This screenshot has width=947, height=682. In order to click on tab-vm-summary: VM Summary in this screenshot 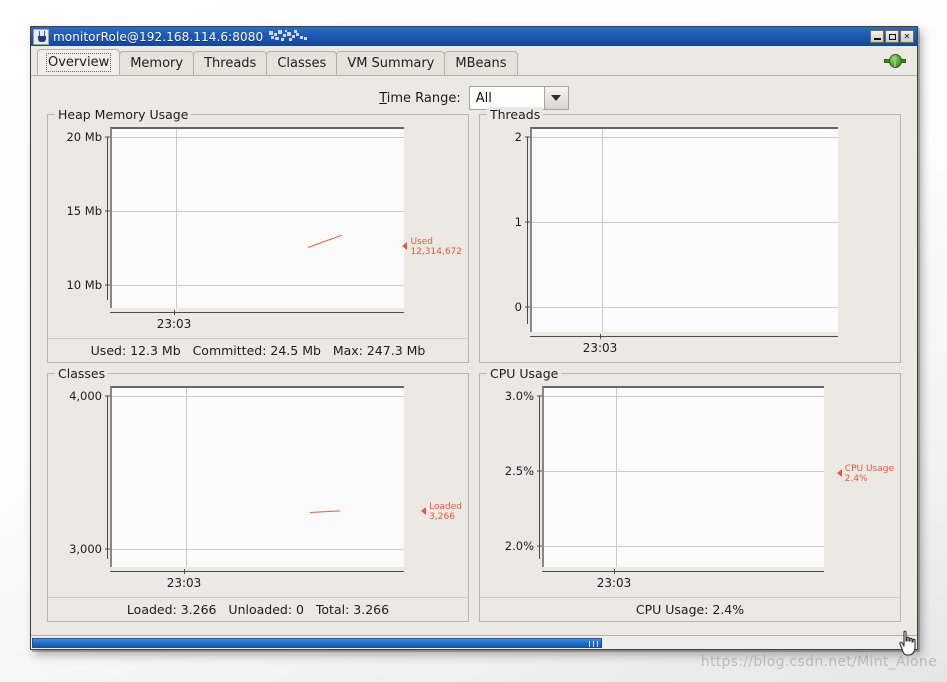, I will do `click(391, 63)`.